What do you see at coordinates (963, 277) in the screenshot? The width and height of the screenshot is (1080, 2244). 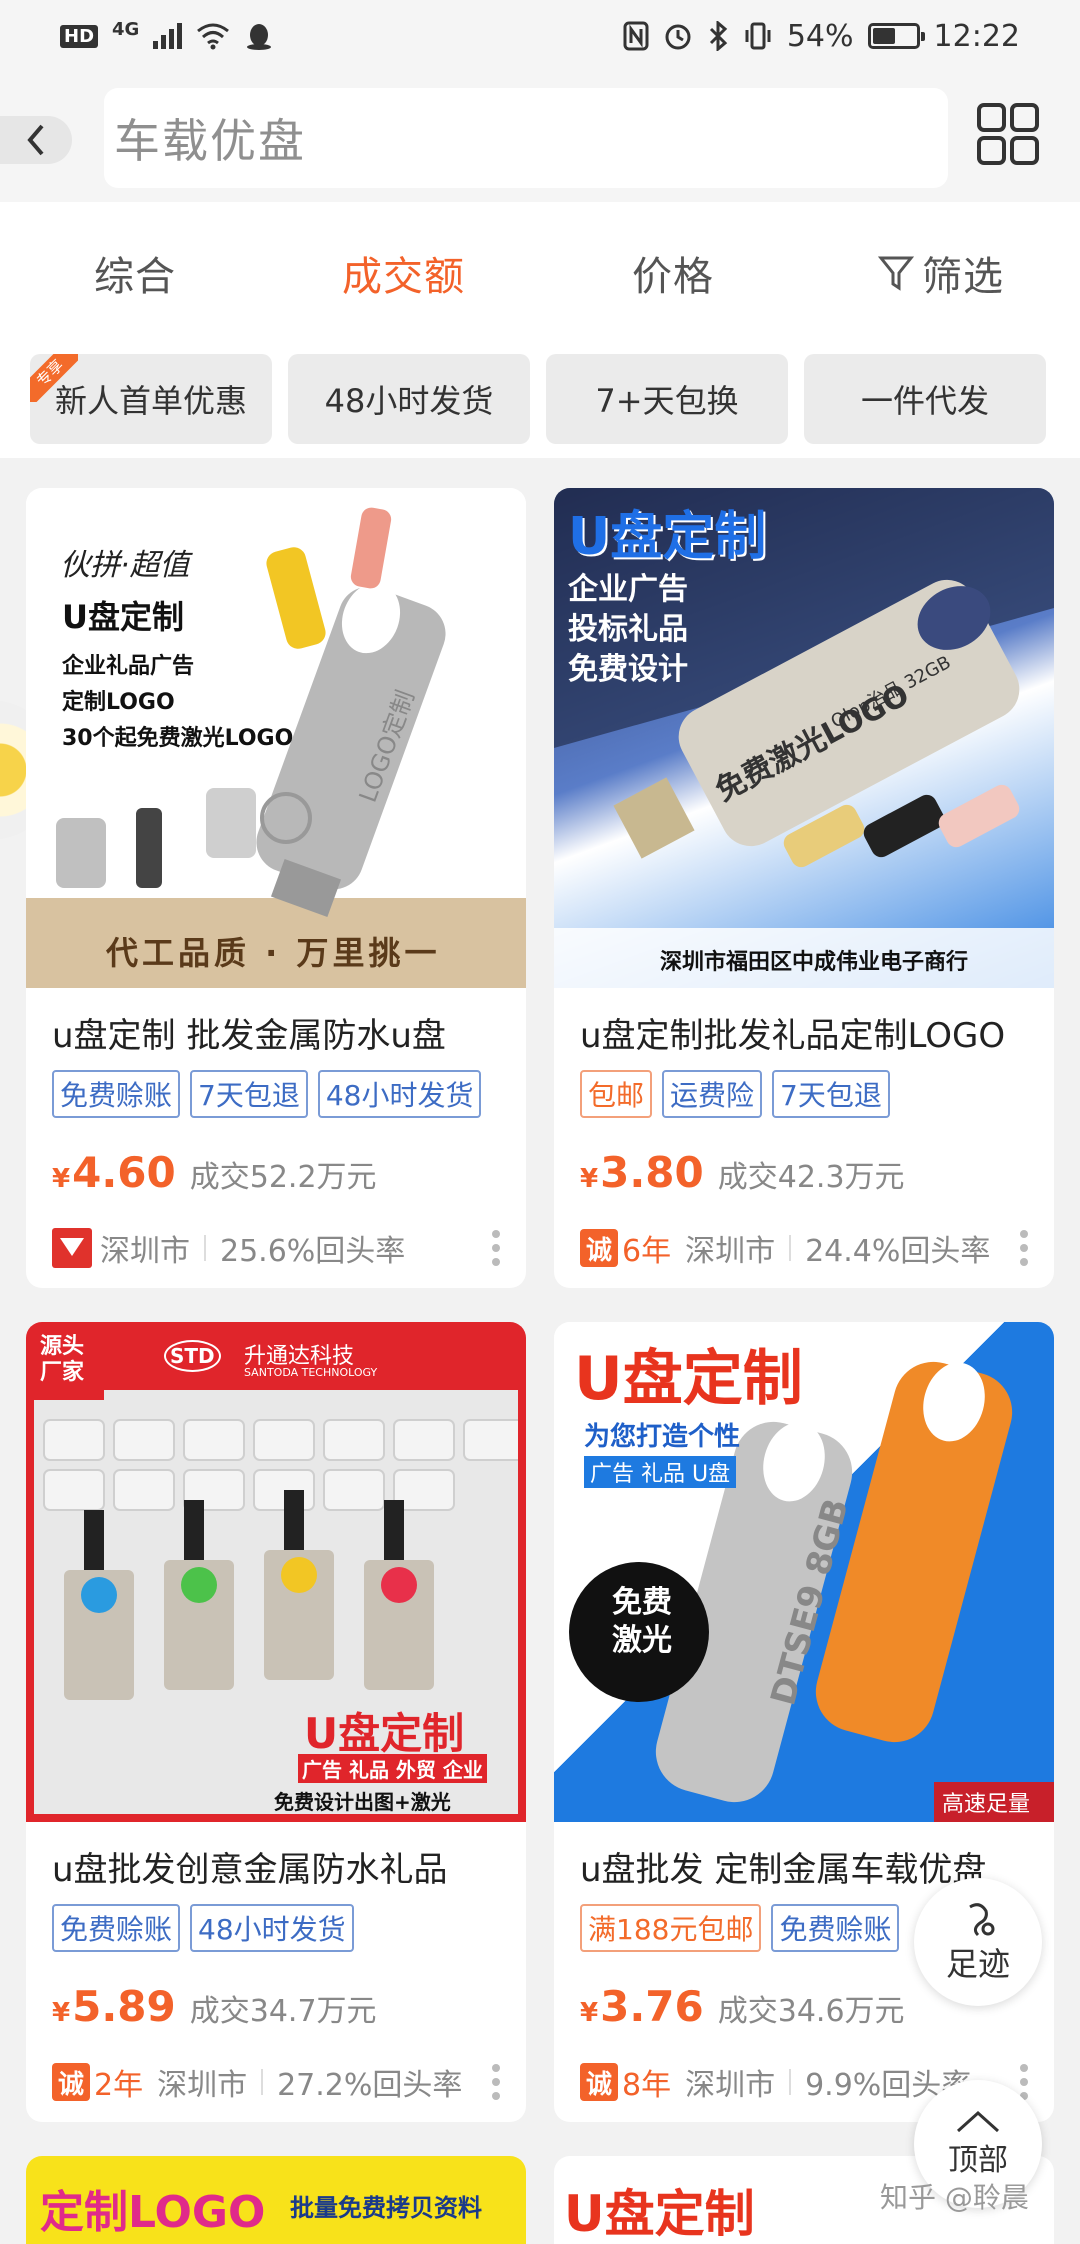 I see `filter-label: 筛选` at bounding box center [963, 277].